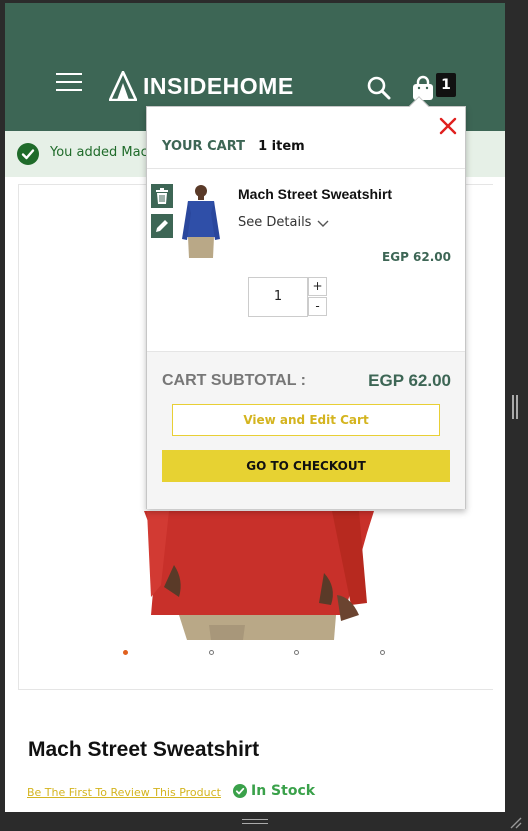 The height and width of the screenshot is (831, 528). I want to click on cart-count-badge: 1, so click(446, 85).